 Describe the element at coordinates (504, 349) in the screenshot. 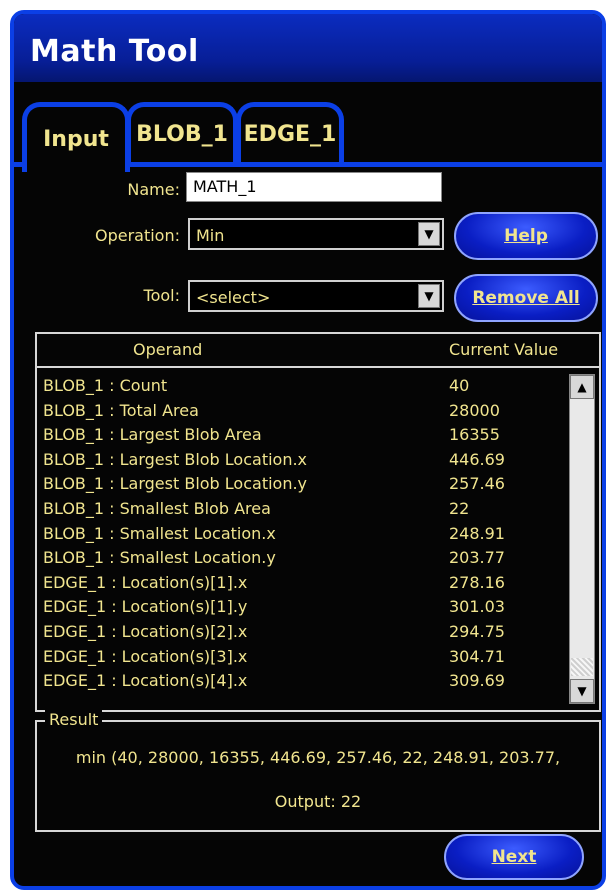

I see `current-value-column-header: Current Value` at that location.